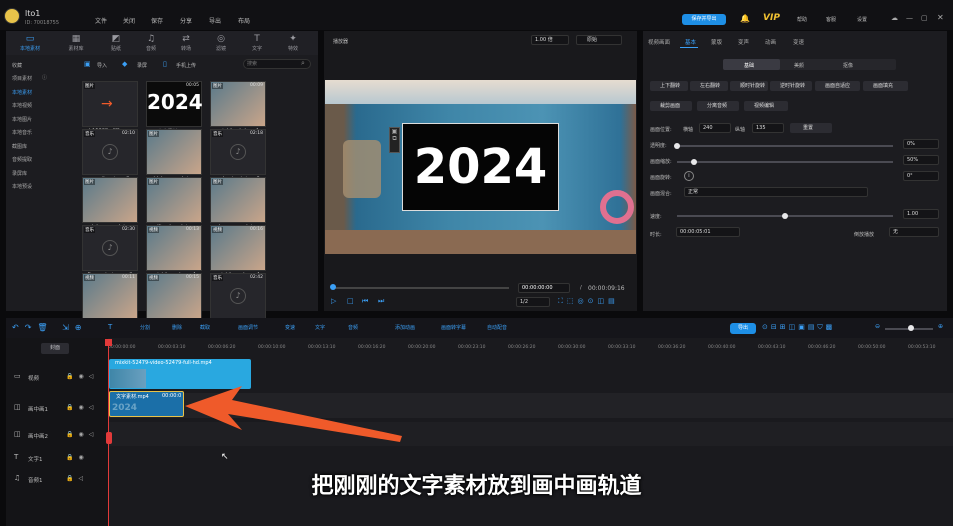 This screenshot has width=953, height=526. I want to click on undo-redo-icons: ↶↷🗑 ⇲⊕, so click(50, 327).